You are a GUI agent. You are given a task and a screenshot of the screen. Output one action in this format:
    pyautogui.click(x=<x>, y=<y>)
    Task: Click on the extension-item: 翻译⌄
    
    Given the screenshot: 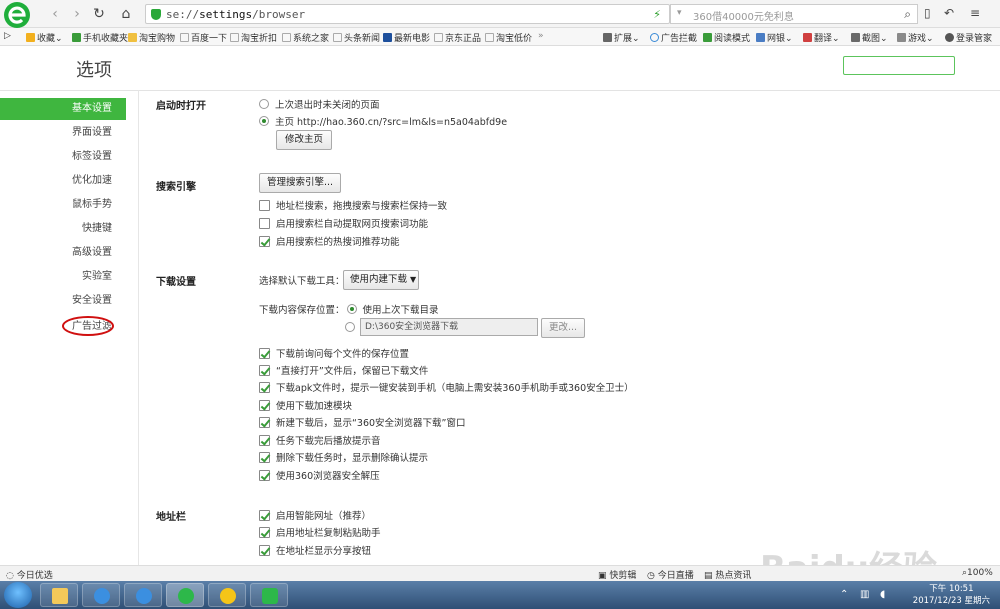 What is the action you would take?
    pyautogui.click(x=821, y=37)
    